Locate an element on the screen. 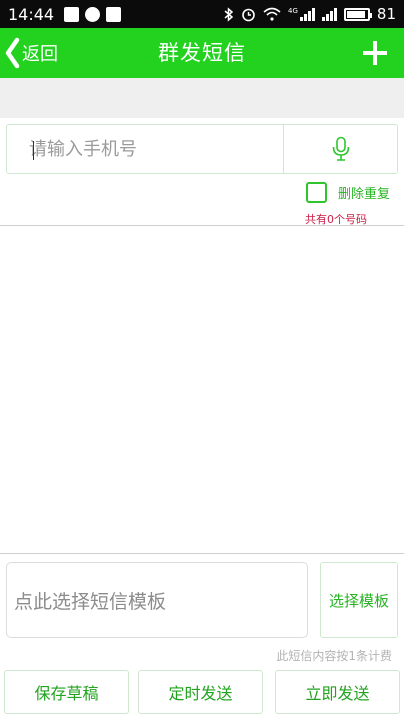 This screenshot has height=720, width=404. template-picker: 点此选择短信模板 is located at coordinates (157, 600).